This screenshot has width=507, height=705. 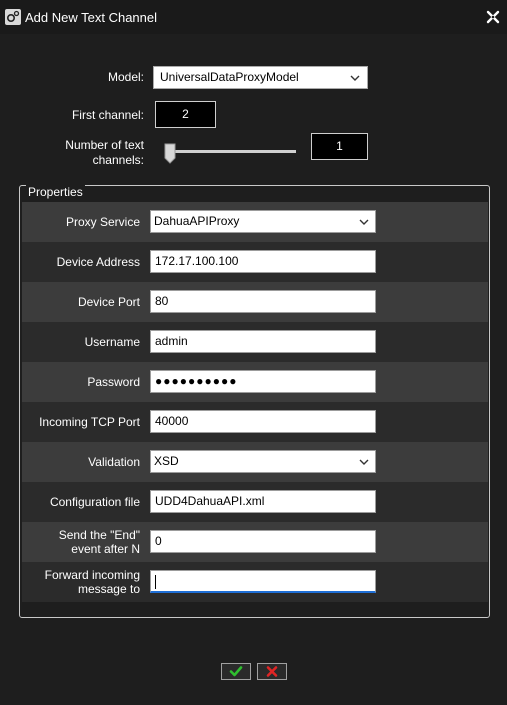 What do you see at coordinates (263, 381) in the screenshot?
I see `password-input: ●●●●●●●●●●` at bounding box center [263, 381].